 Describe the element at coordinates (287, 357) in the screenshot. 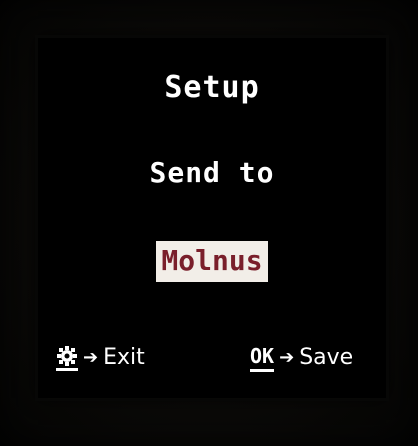

I see `save-arrow-icon: ➔` at that location.